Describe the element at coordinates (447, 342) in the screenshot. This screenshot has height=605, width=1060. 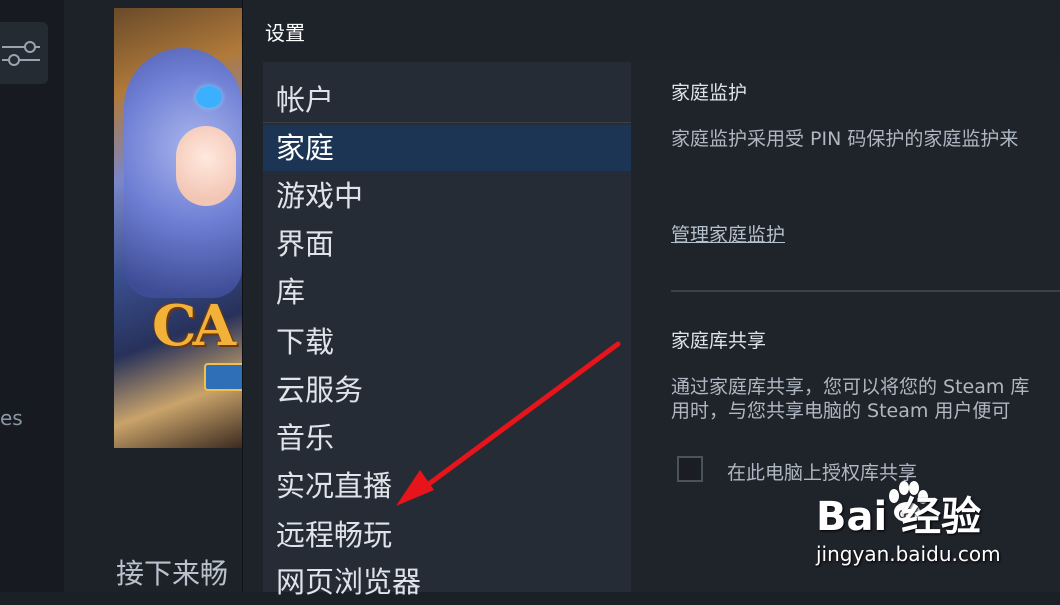
I see `nav-item-downloads: 下载` at that location.